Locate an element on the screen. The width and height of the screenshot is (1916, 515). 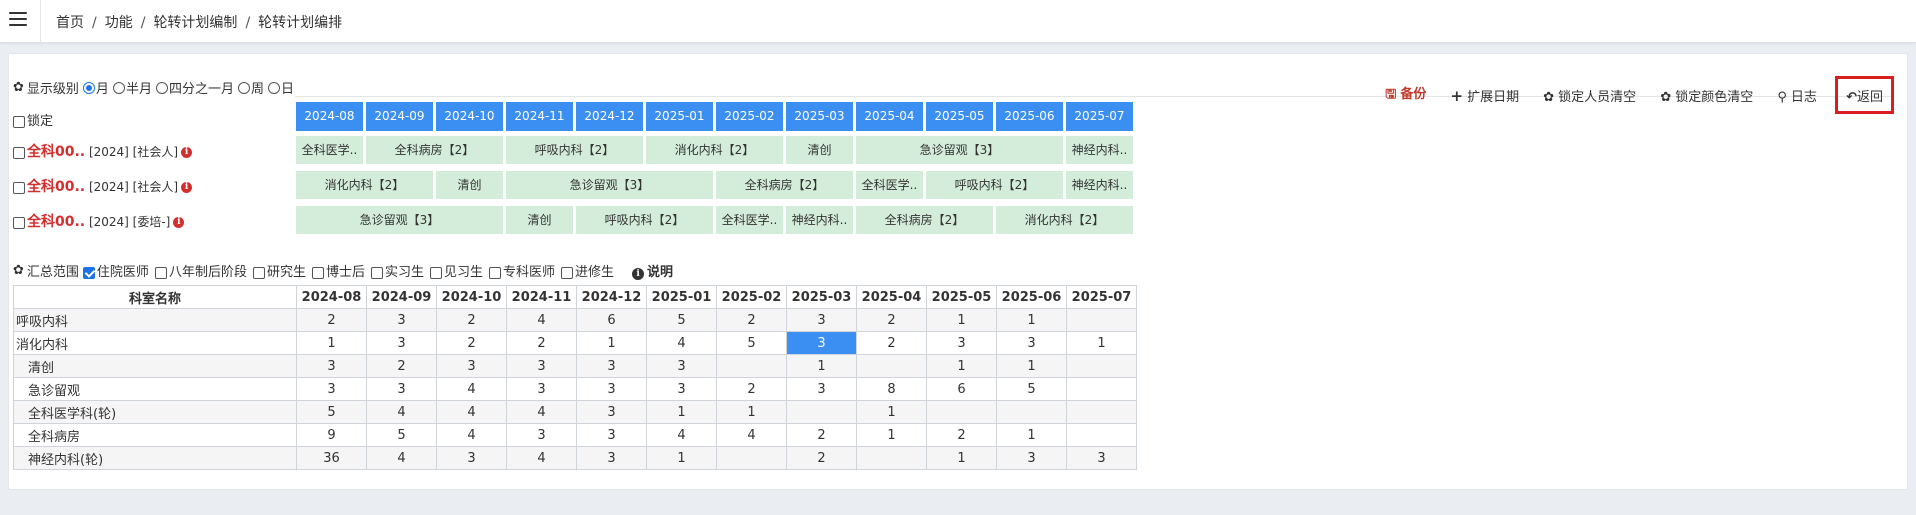
summary-option: 实习生 is located at coordinates (397, 270).